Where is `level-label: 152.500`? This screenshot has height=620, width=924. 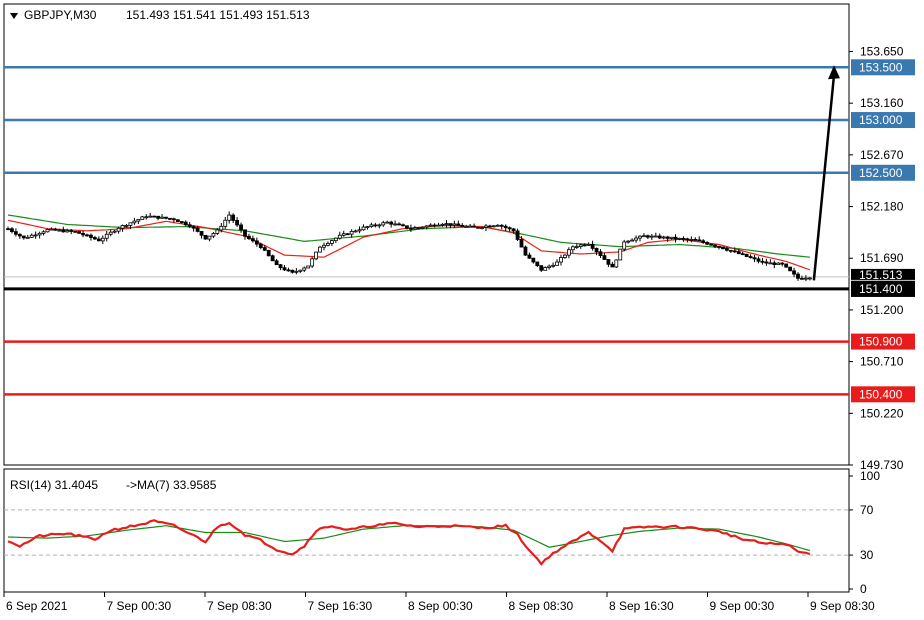 level-label: 152.500 is located at coordinates (881, 173).